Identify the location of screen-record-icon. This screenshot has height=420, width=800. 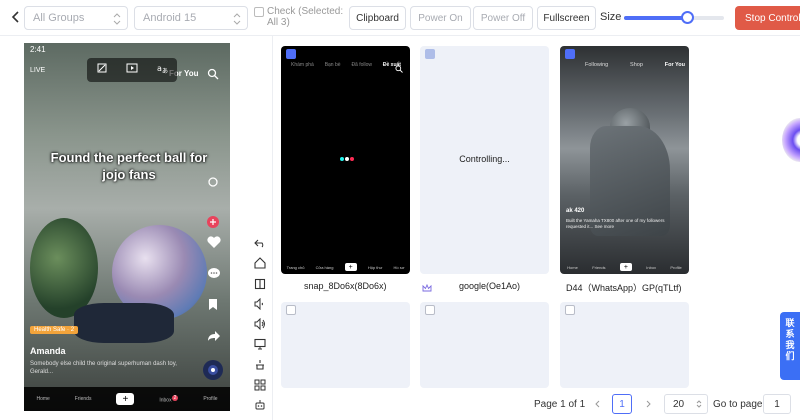
(132, 70).